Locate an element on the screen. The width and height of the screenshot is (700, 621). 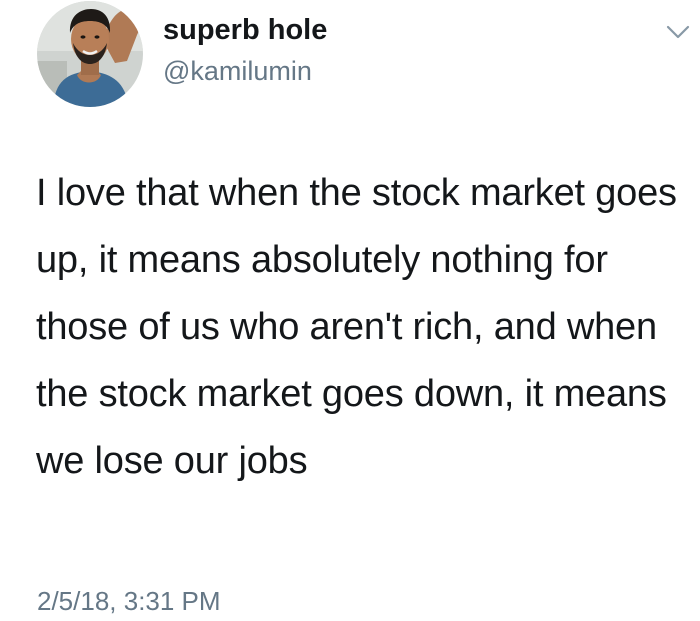
display-name: superb hole is located at coordinates (245, 30).